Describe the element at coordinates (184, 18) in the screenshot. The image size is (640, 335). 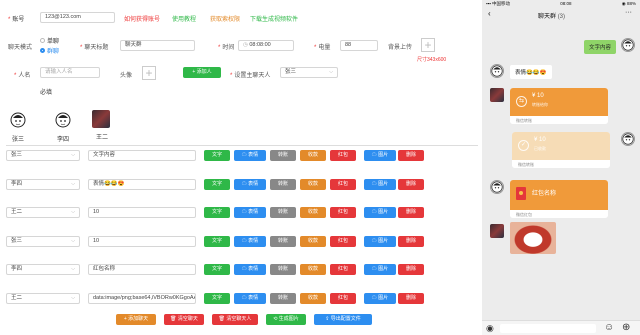
I see `tutorial-link: 使用教程` at that location.